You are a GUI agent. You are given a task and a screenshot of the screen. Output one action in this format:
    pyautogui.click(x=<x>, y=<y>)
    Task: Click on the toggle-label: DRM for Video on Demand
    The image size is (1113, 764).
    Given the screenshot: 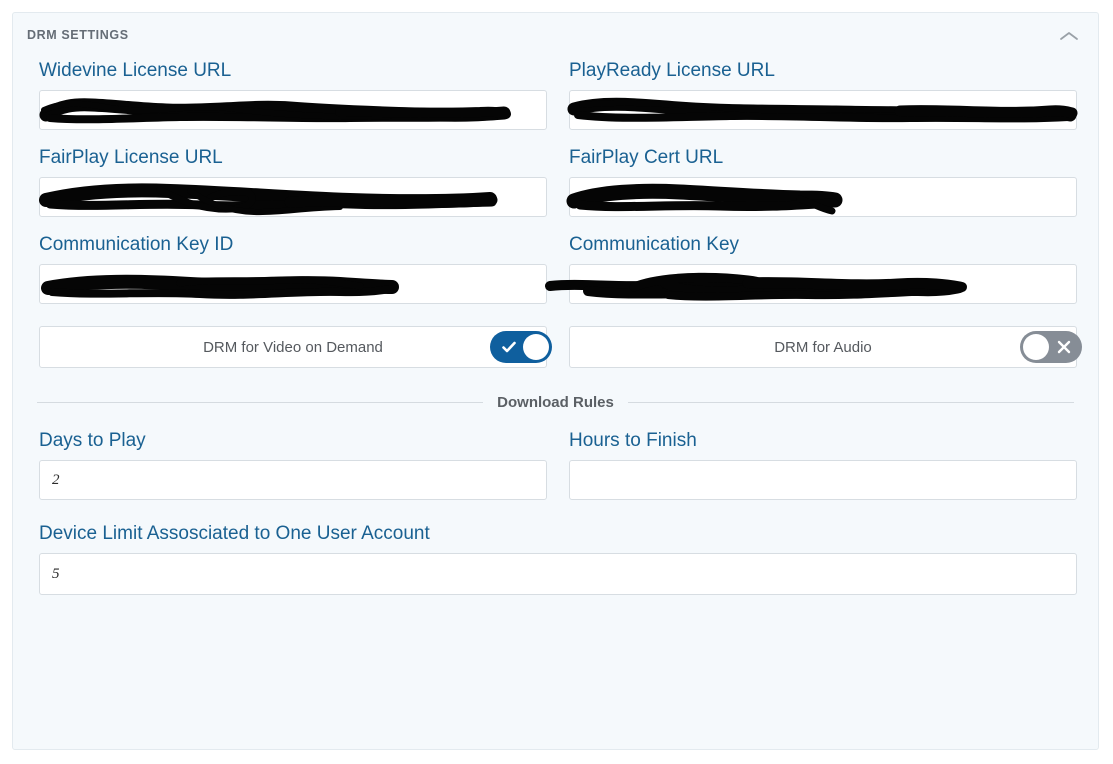 What is the action you would take?
    pyautogui.click(x=293, y=347)
    